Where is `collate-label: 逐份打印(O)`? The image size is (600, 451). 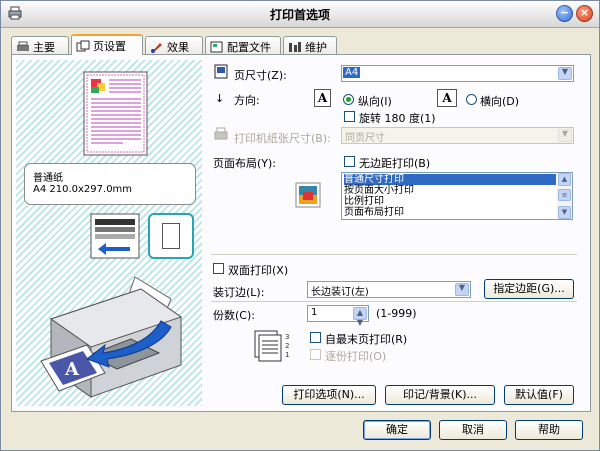
collate-label: 逐份打印(O) is located at coordinates (356, 356).